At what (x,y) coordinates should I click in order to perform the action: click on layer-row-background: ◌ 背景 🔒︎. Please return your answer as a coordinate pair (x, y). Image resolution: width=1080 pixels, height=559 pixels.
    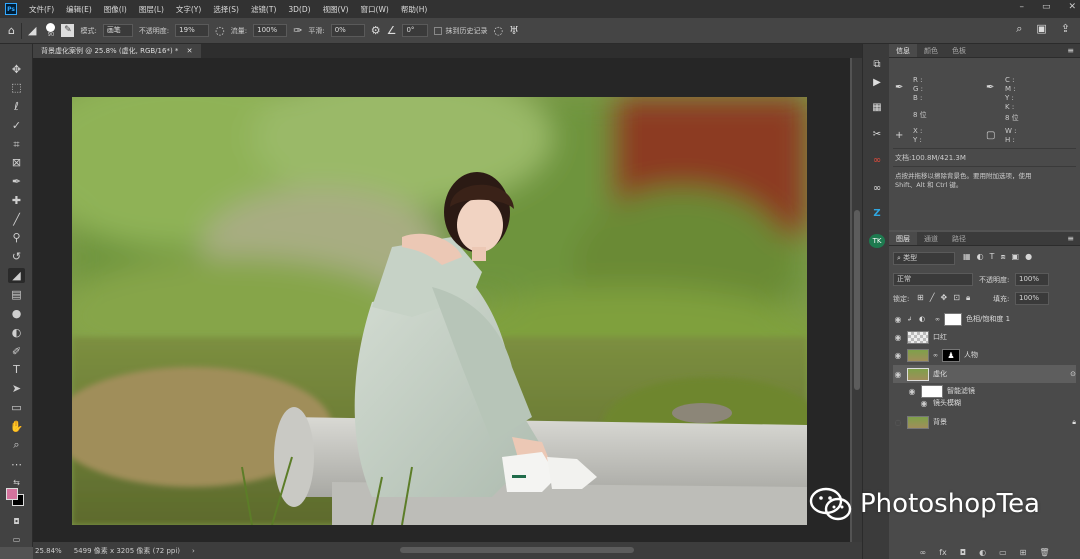
    Looking at the image, I should click on (984, 422).